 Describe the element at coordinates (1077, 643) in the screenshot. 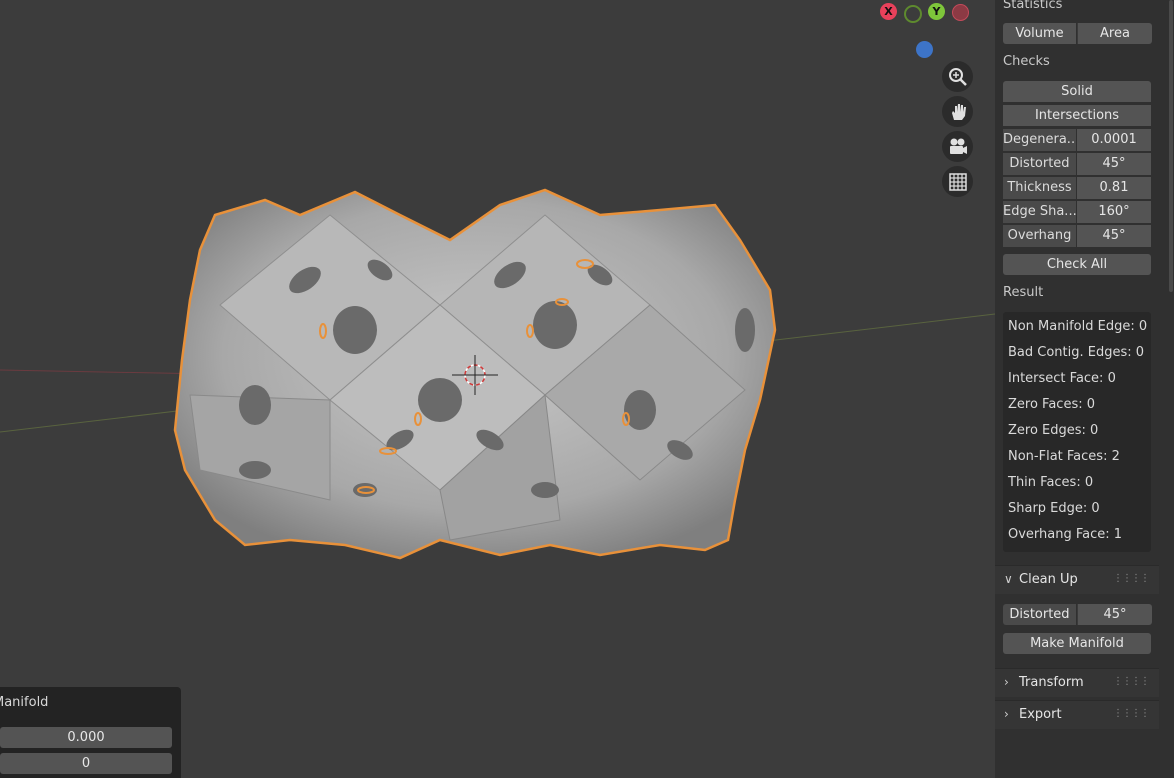

I see `make-manifold-button: Make Manifold` at that location.